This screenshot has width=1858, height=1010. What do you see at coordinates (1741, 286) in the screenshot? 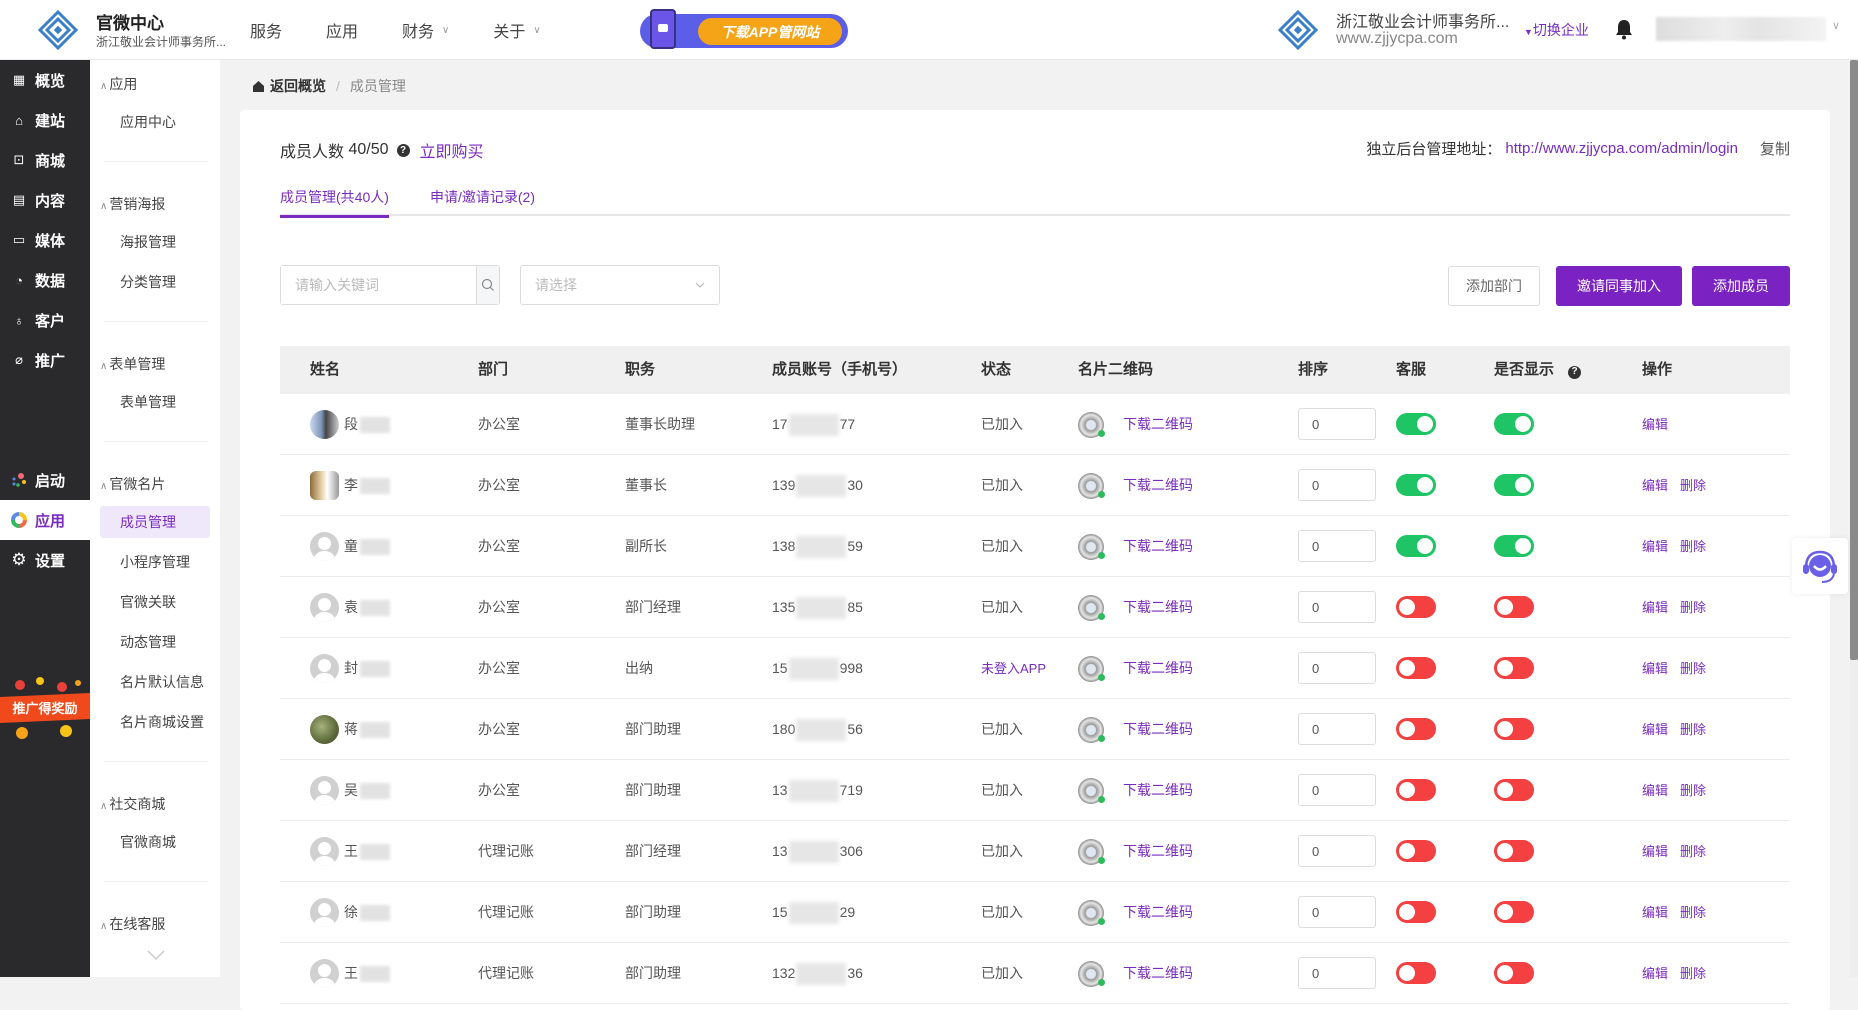
I see `add-member-button: 添加成员` at bounding box center [1741, 286].